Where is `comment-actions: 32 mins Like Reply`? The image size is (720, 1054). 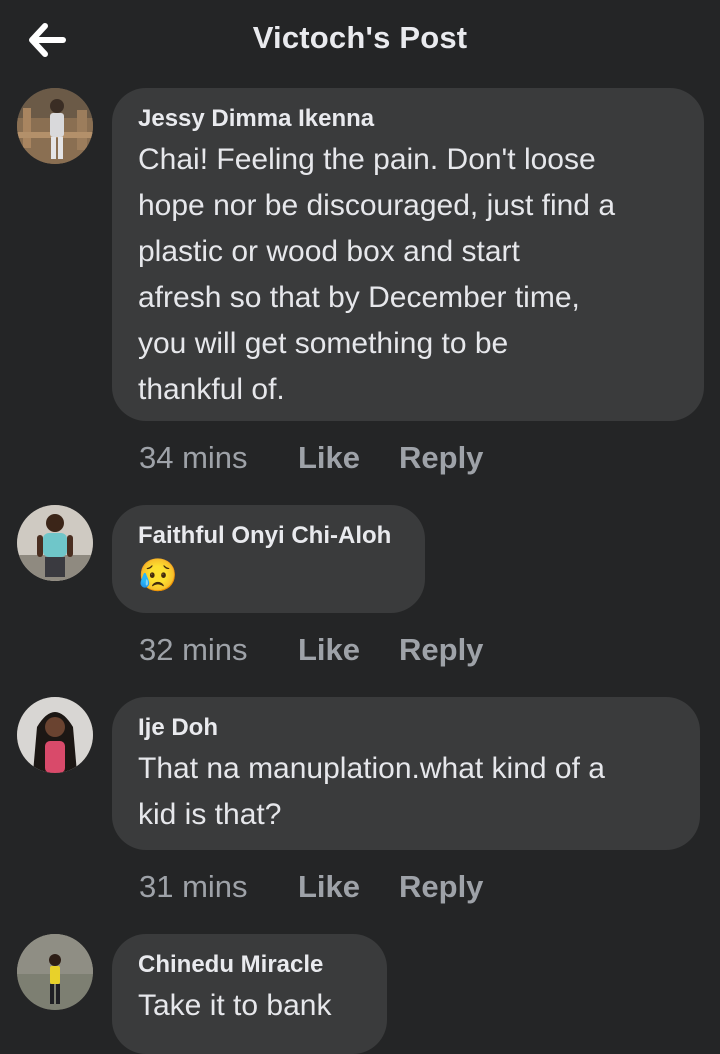 comment-actions: 32 mins Like Reply is located at coordinates (311, 650).